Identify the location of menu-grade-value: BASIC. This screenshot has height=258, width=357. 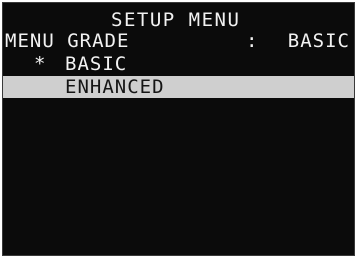
(318, 41).